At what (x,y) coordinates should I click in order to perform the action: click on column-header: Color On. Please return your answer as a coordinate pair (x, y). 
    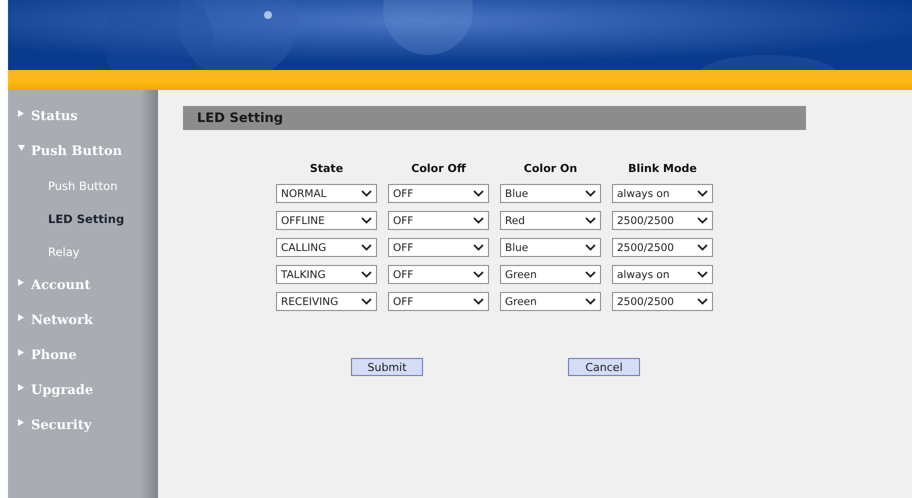
    Looking at the image, I should click on (550, 169).